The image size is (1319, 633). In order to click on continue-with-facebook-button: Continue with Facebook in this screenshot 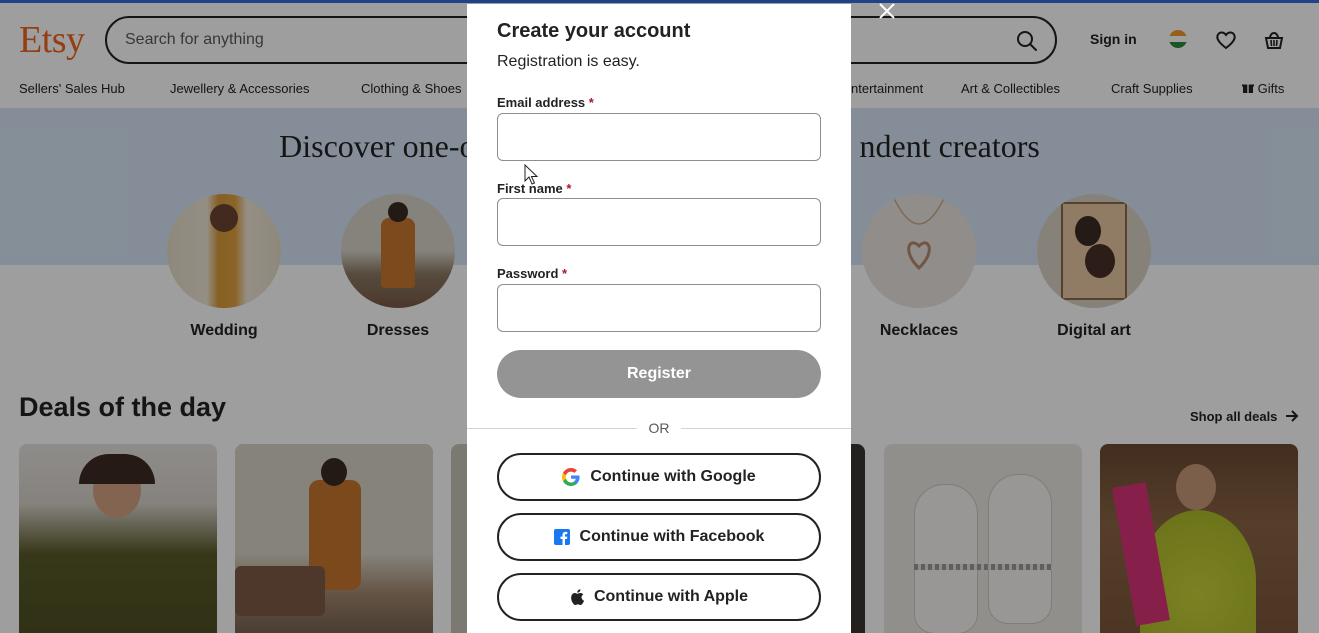, I will do `click(659, 537)`.